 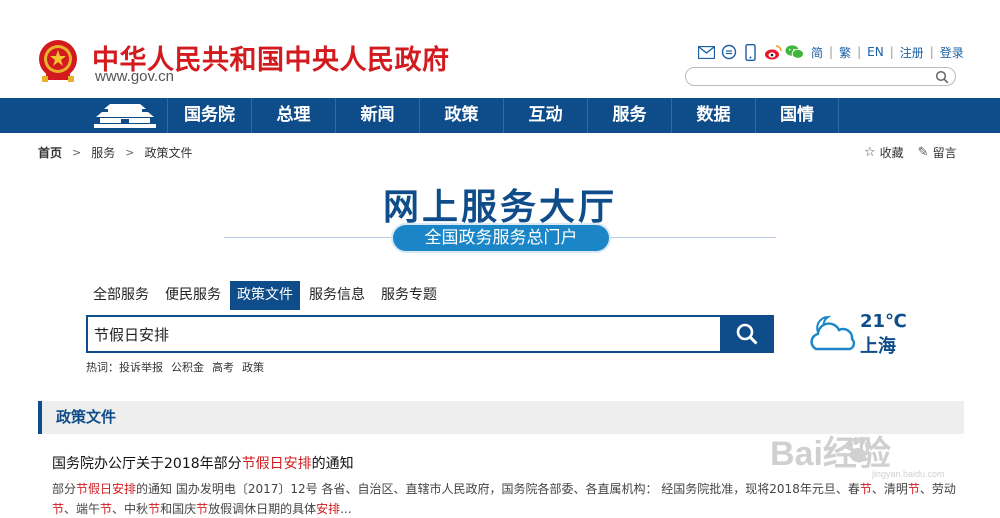 I want to click on tiananmen-logo-icon, so click(x=125, y=115).